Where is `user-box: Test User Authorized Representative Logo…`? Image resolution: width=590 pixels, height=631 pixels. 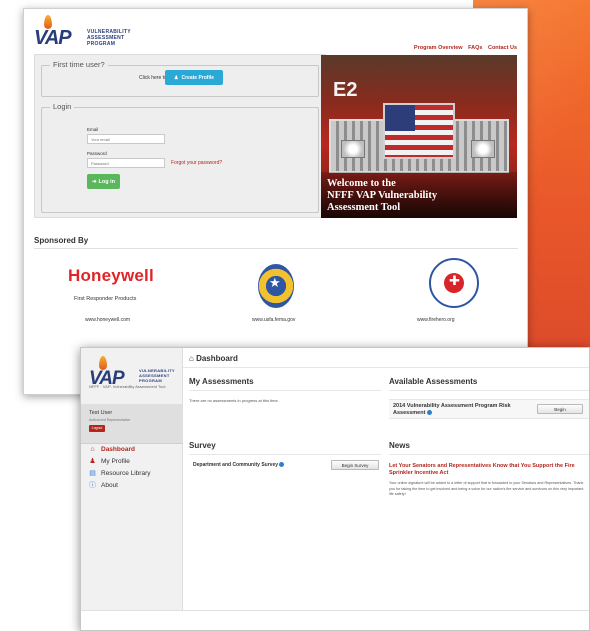
user-box: Test User Authorized Representative Logo… is located at coordinates (132, 424).